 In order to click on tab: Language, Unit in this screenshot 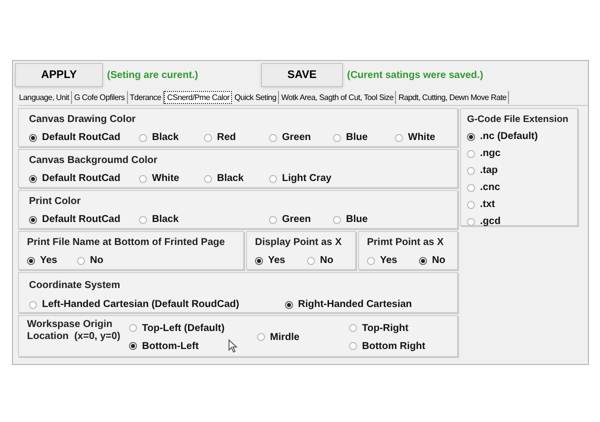, I will do `click(44, 97)`.